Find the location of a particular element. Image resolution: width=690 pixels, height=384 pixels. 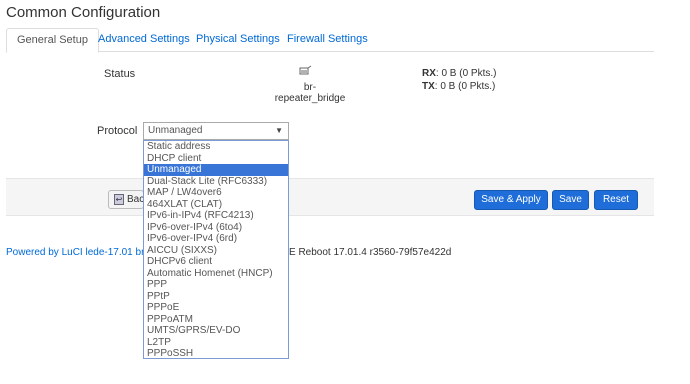

protocol-option: 464XLAT (CLAT) is located at coordinates (216, 205).